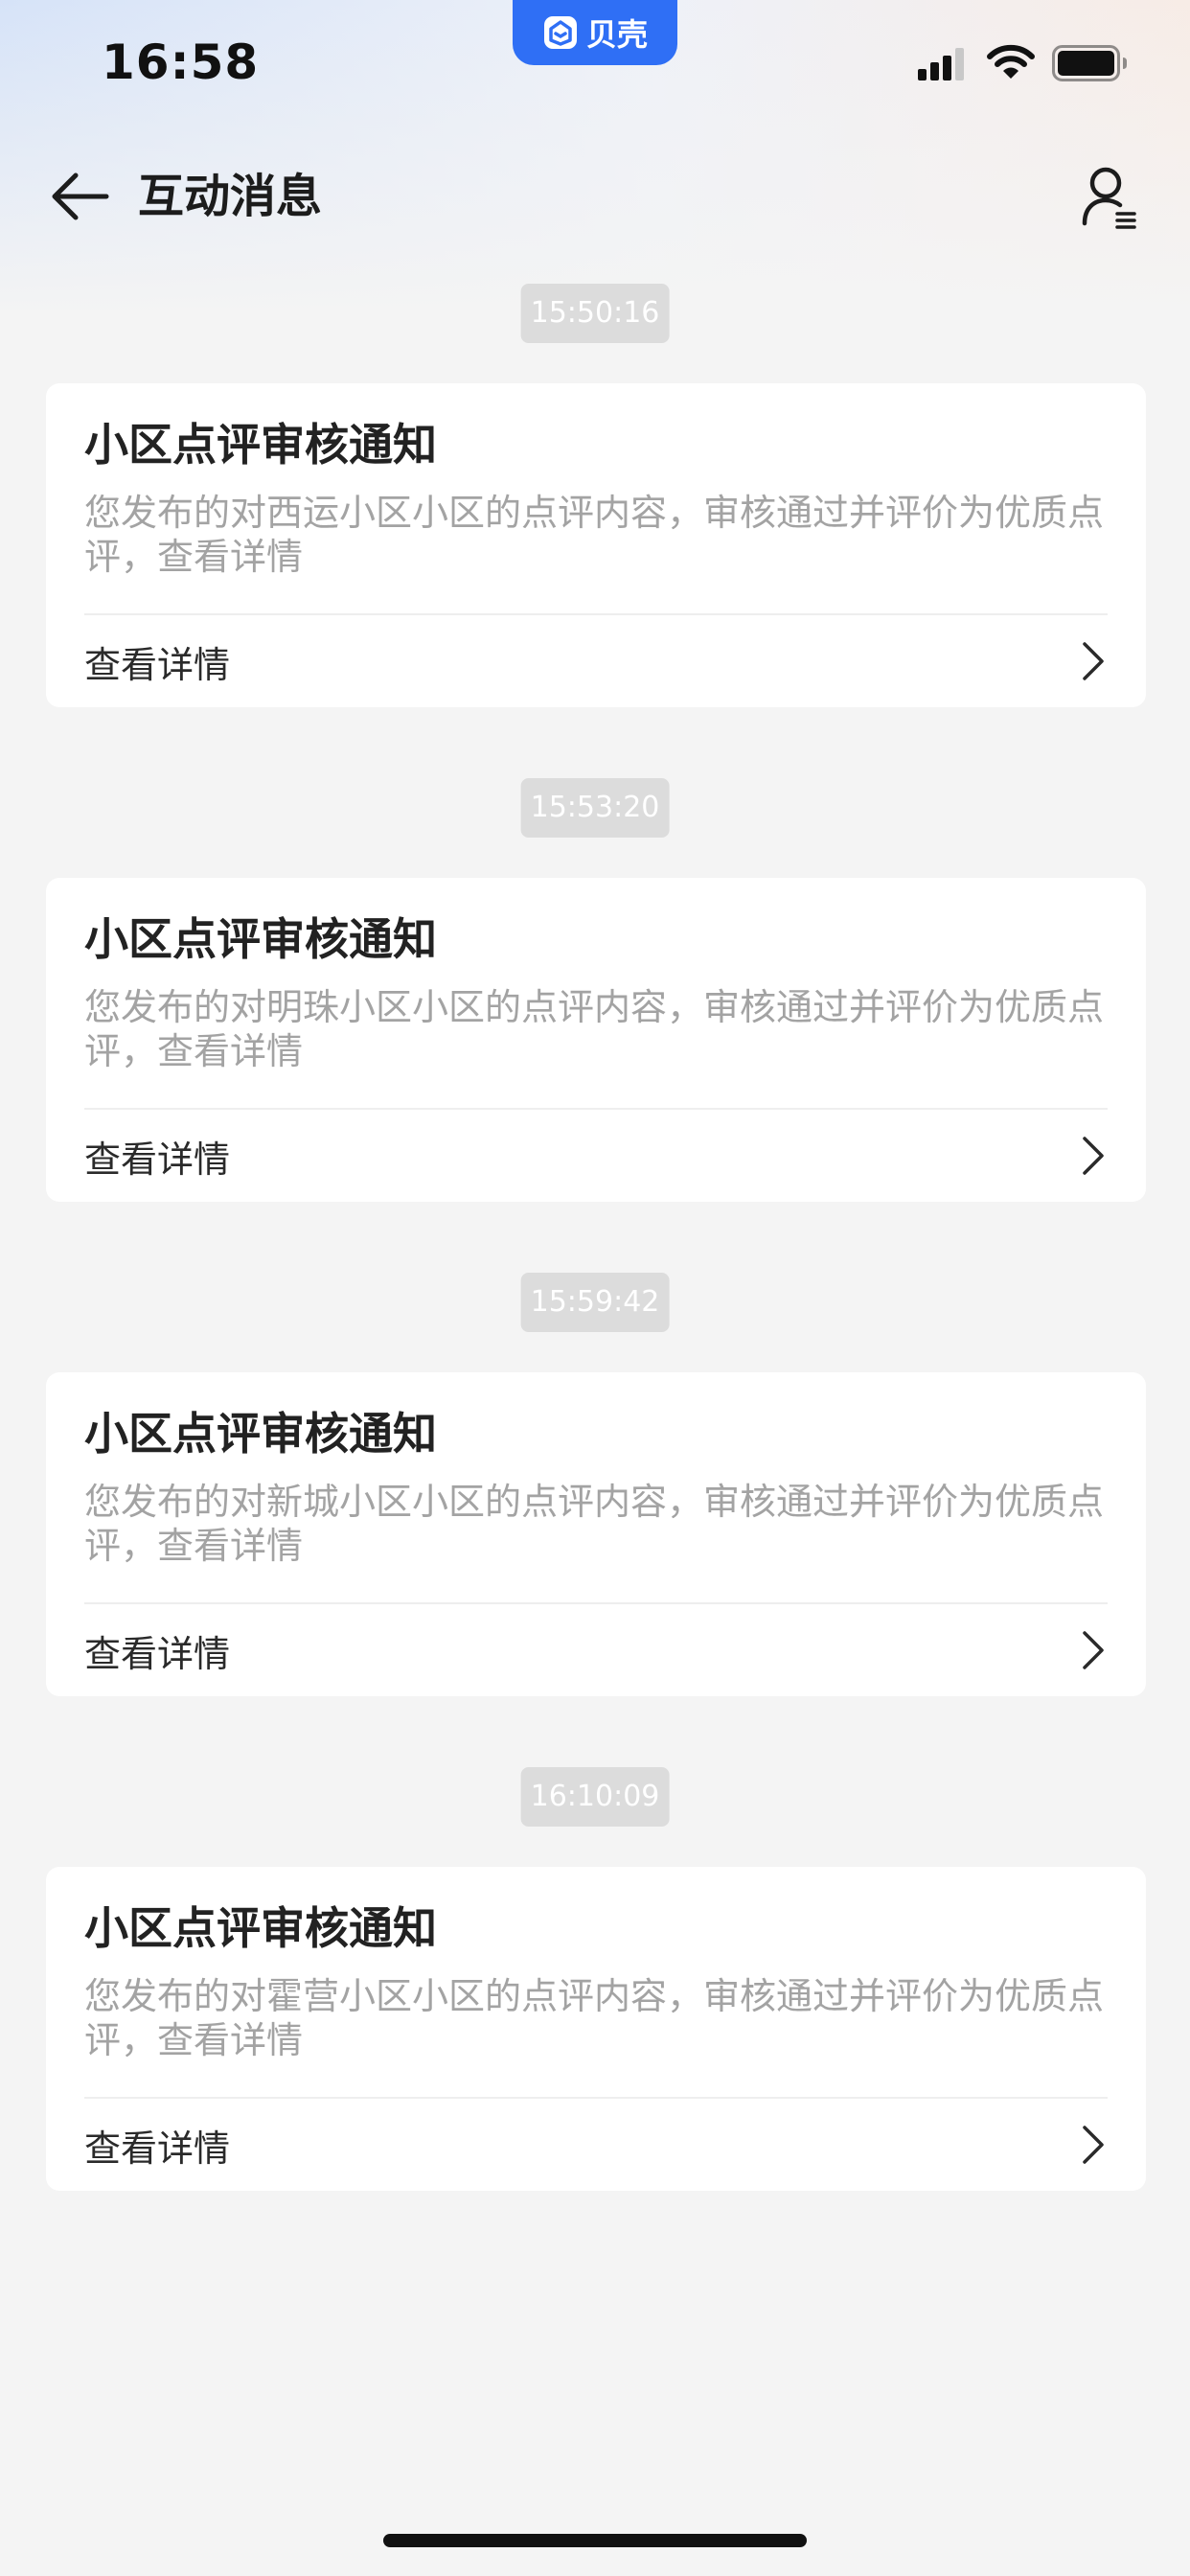  I want to click on message-time-badge: 15:59:42, so click(595, 1302).